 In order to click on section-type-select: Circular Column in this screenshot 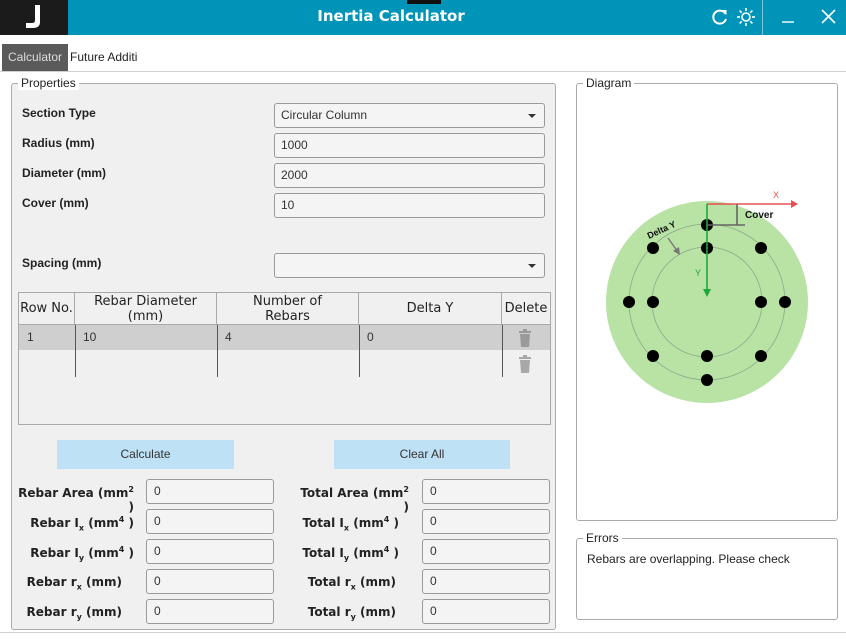, I will do `click(409, 115)`.